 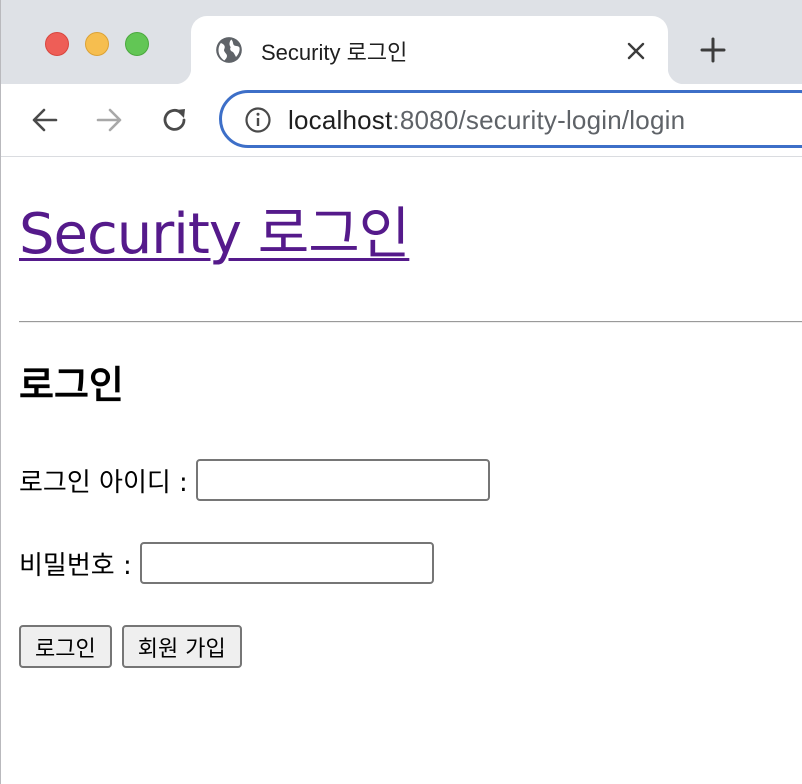 I want to click on reload-icon, so click(x=175, y=120).